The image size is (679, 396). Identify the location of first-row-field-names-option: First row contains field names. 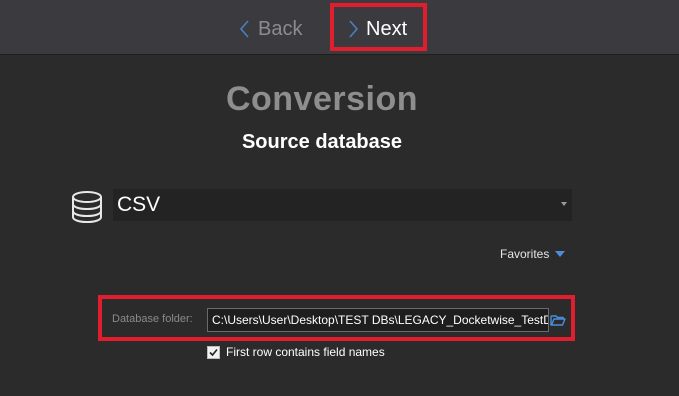
(296, 352).